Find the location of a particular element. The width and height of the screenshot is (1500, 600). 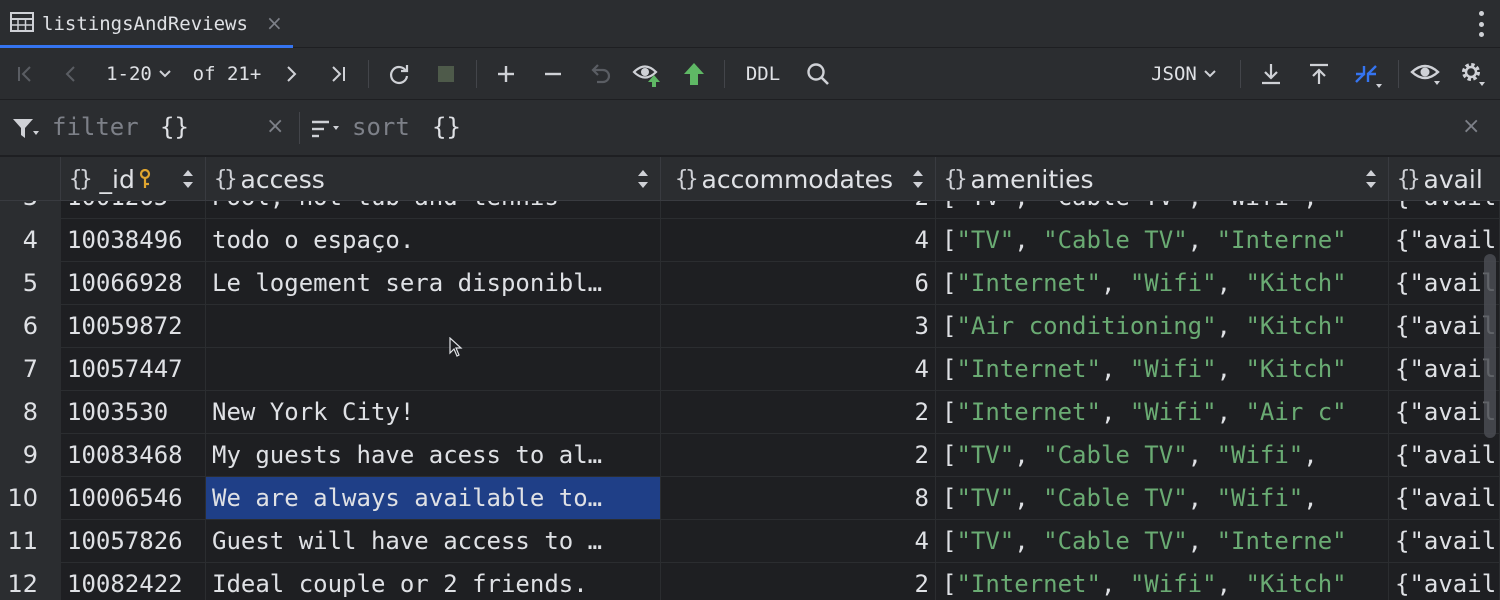

cell-accommodates: 8 is located at coordinates (798, 498).